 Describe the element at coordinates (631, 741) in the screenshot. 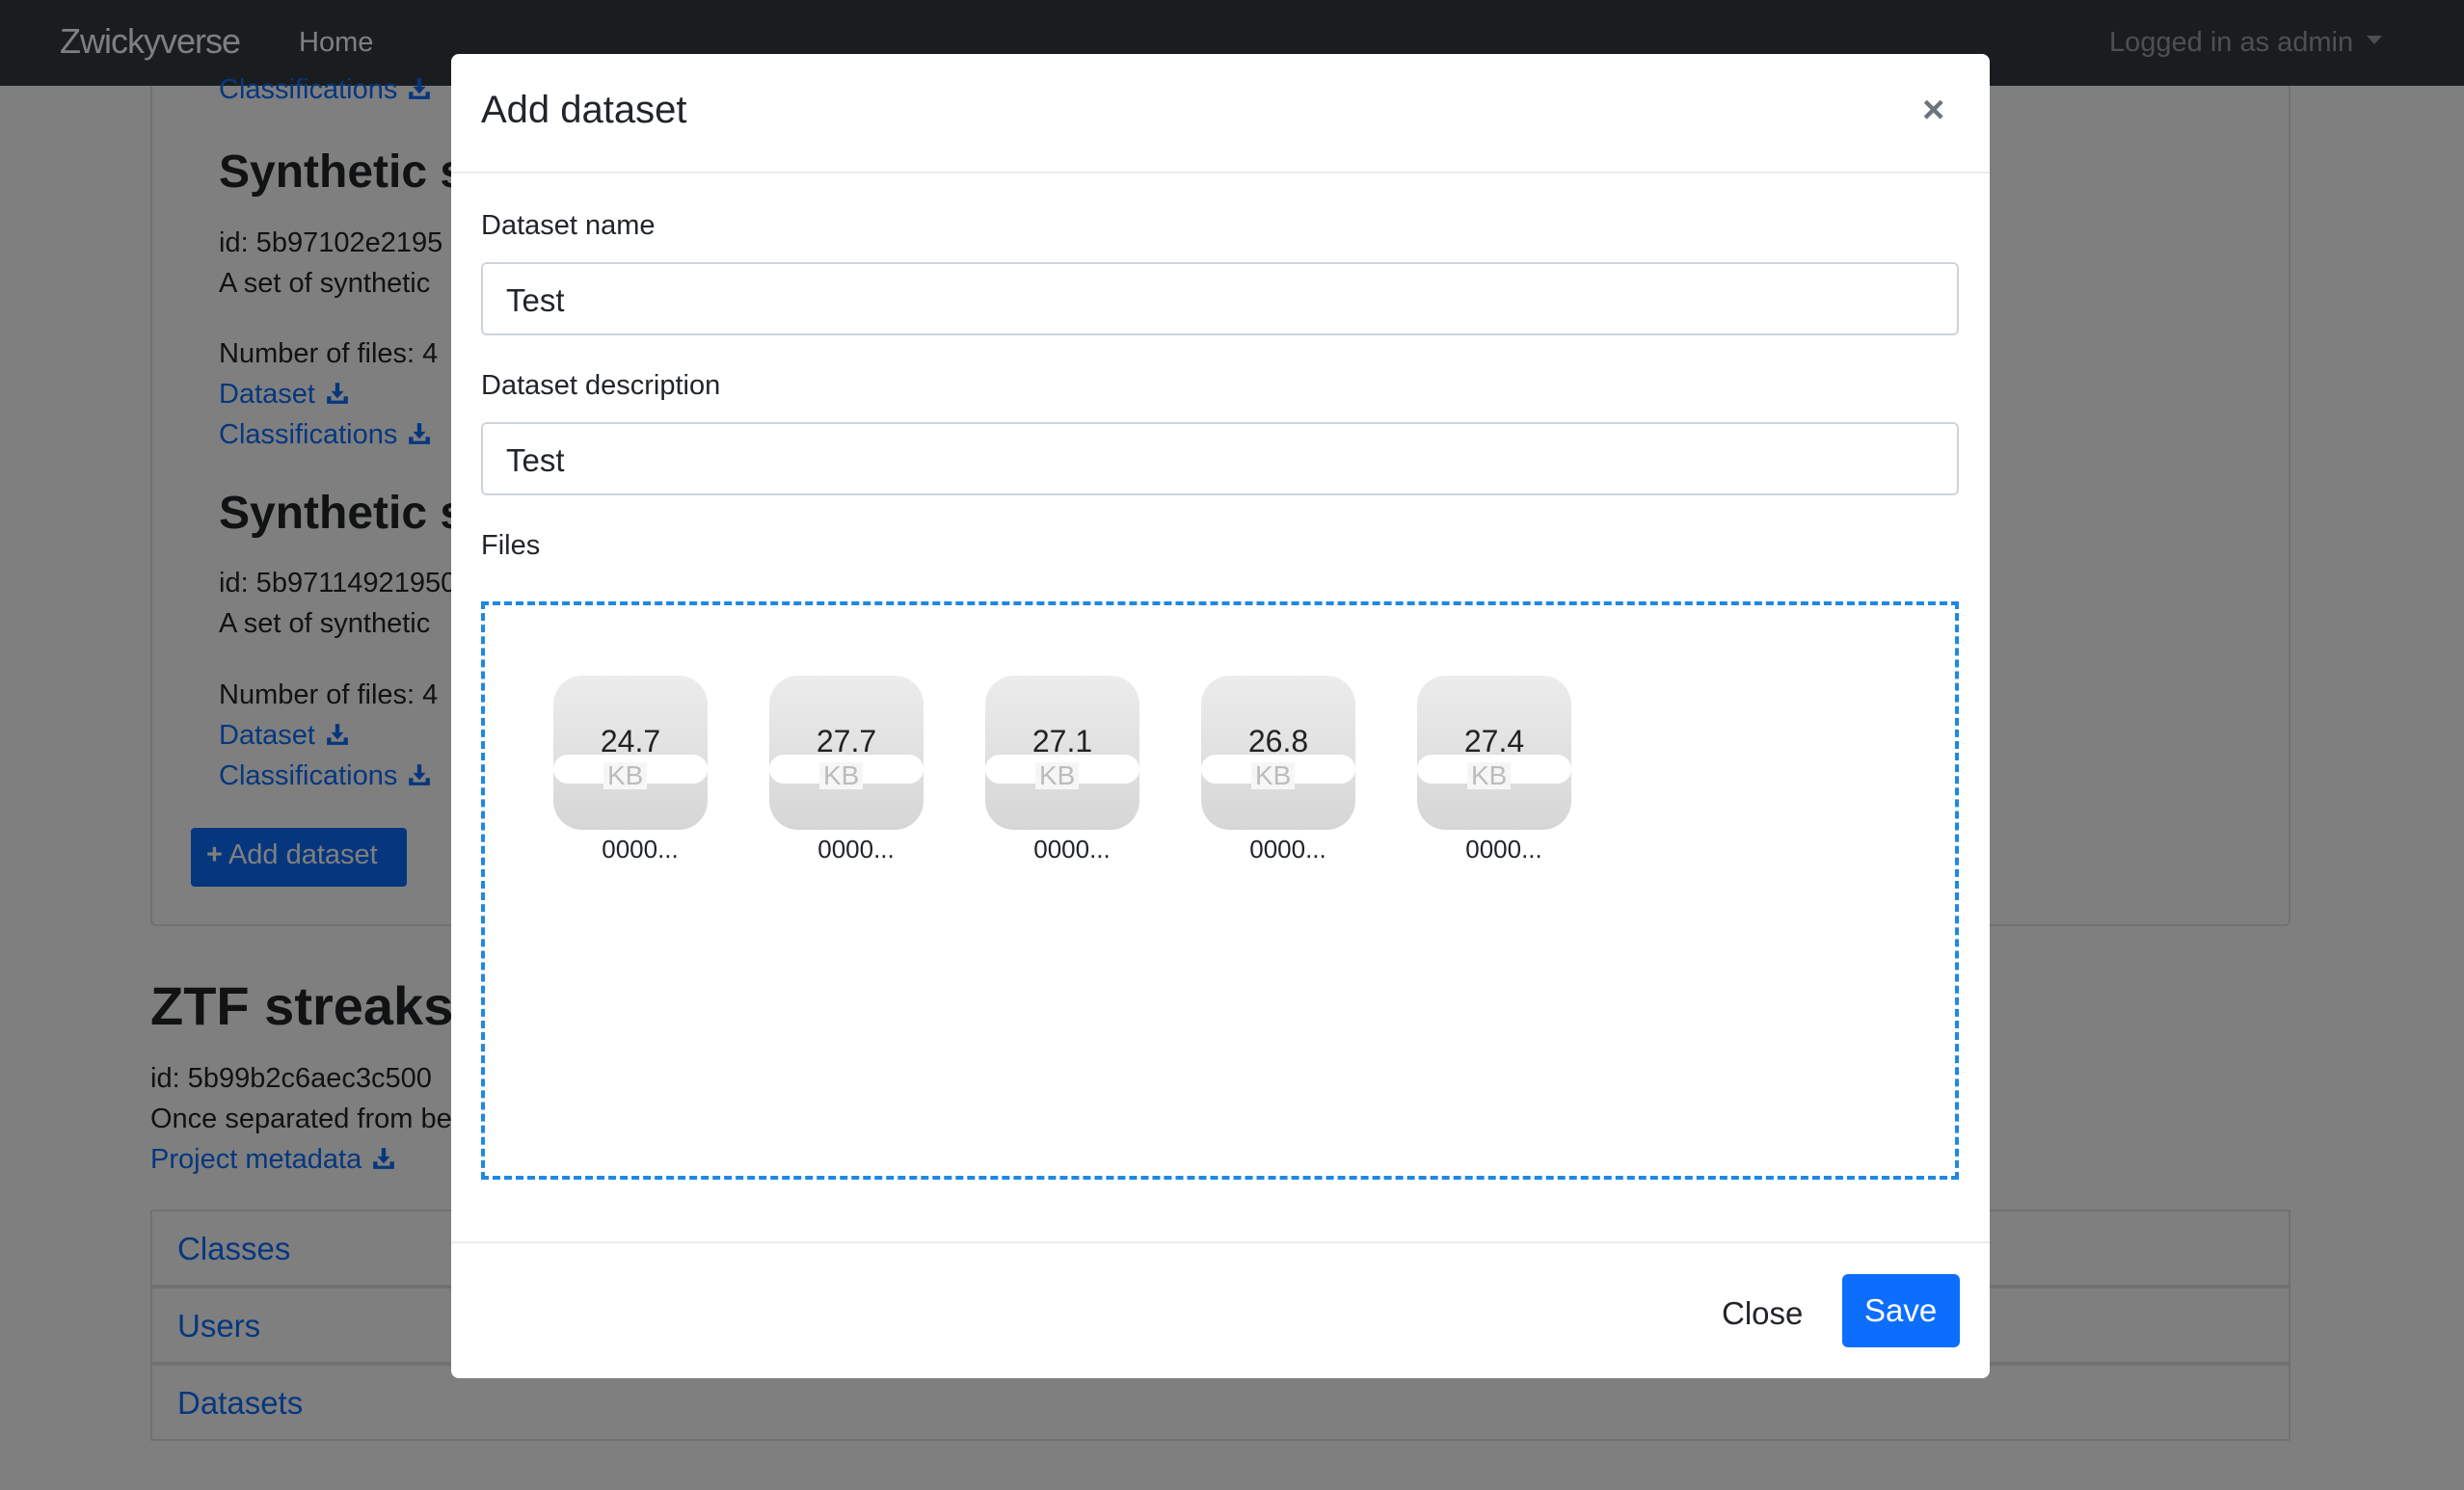

I see `file-size: 24.7` at that location.